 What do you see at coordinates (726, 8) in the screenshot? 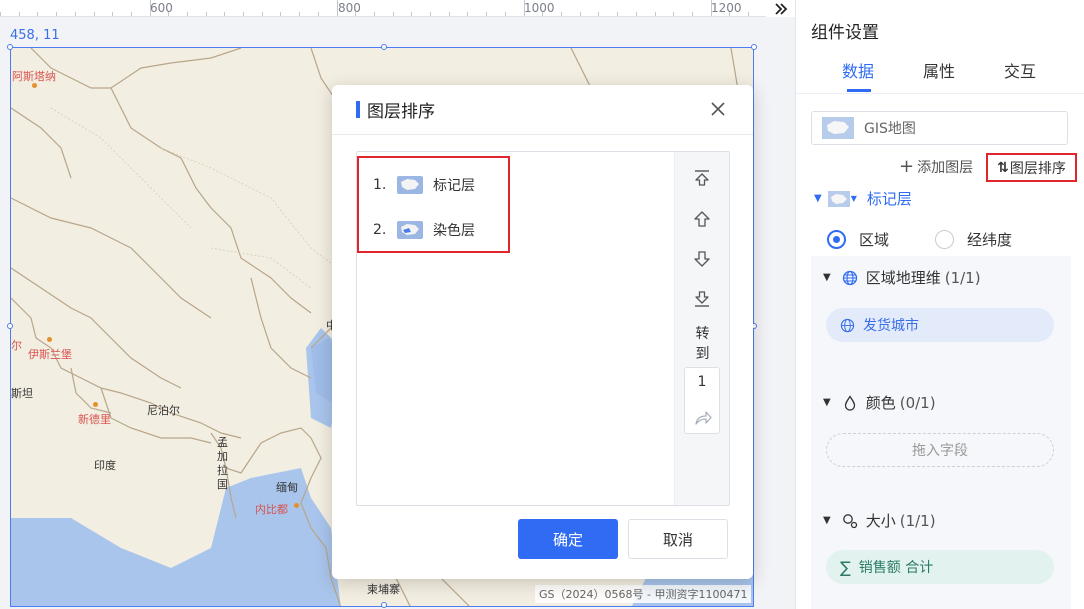
I see `ruler-label: 1200` at bounding box center [726, 8].